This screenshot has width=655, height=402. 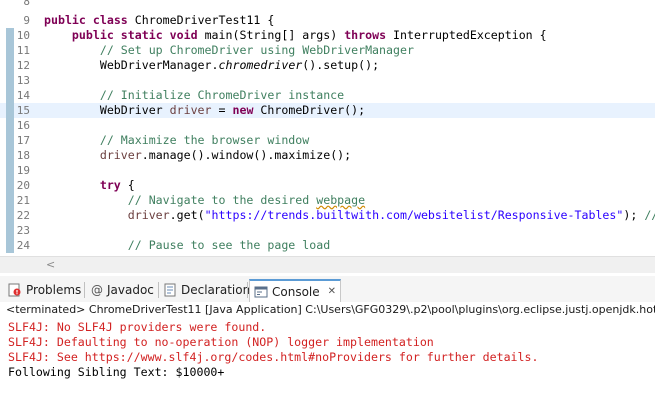 What do you see at coordinates (212, 65) in the screenshot?
I see `code-text: WebDriverManager.chromedriver().setup();` at bounding box center [212, 65].